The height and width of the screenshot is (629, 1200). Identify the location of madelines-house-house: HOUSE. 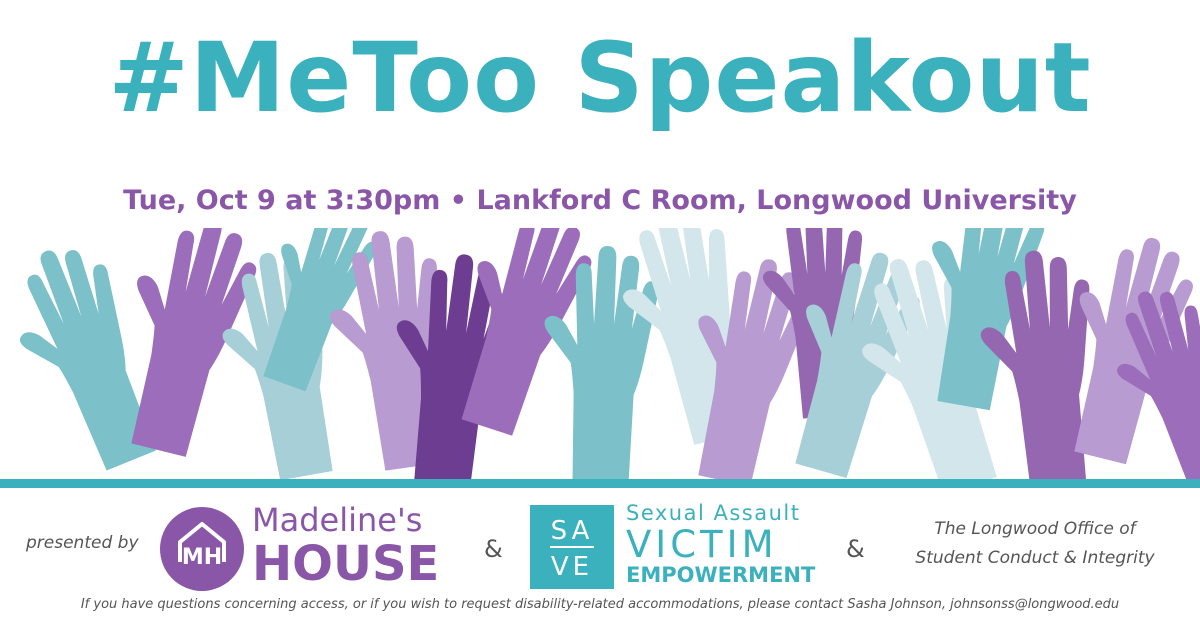
(346, 564).